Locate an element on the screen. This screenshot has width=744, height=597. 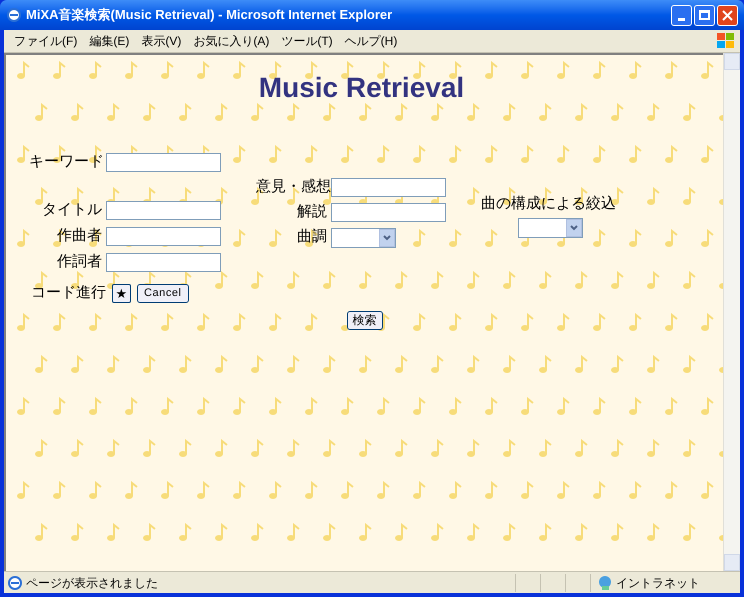
scrollbar is located at coordinates (731, 312).